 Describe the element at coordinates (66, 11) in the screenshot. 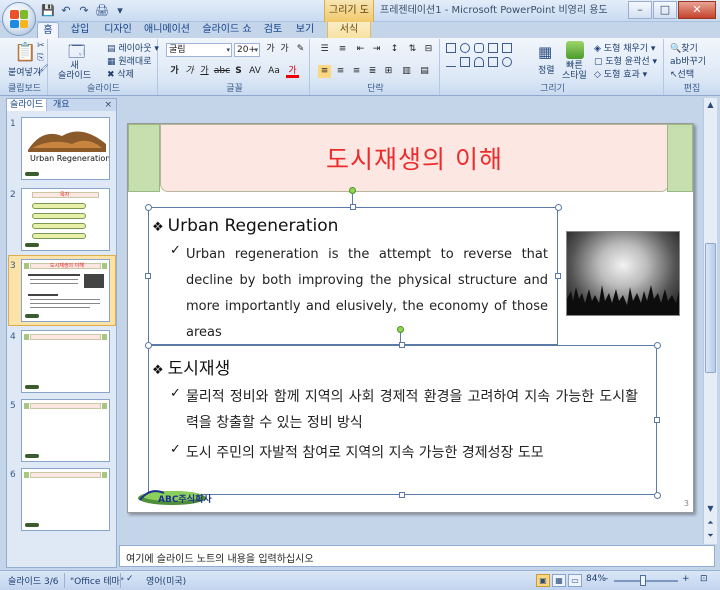

I see `undo-icon: ↶` at that location.